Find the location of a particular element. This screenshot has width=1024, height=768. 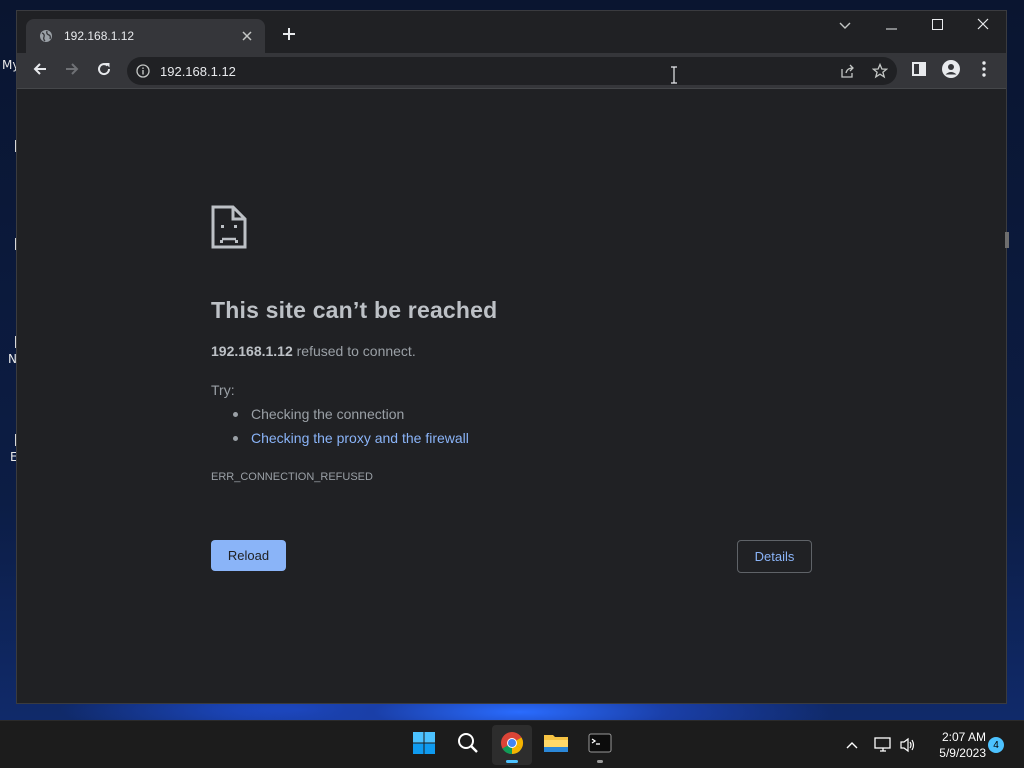

info-icon is located at coordinates (143, 71).